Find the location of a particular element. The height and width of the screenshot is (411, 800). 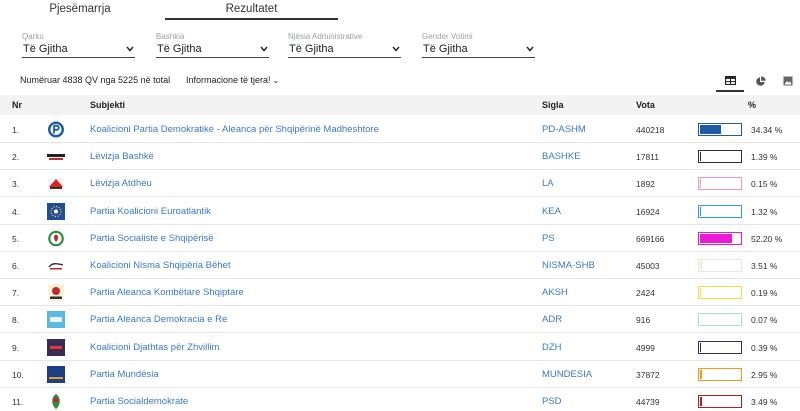

party-name-link: Partia Koalicioni Euroatlantik is located at coordinates (150, 211).